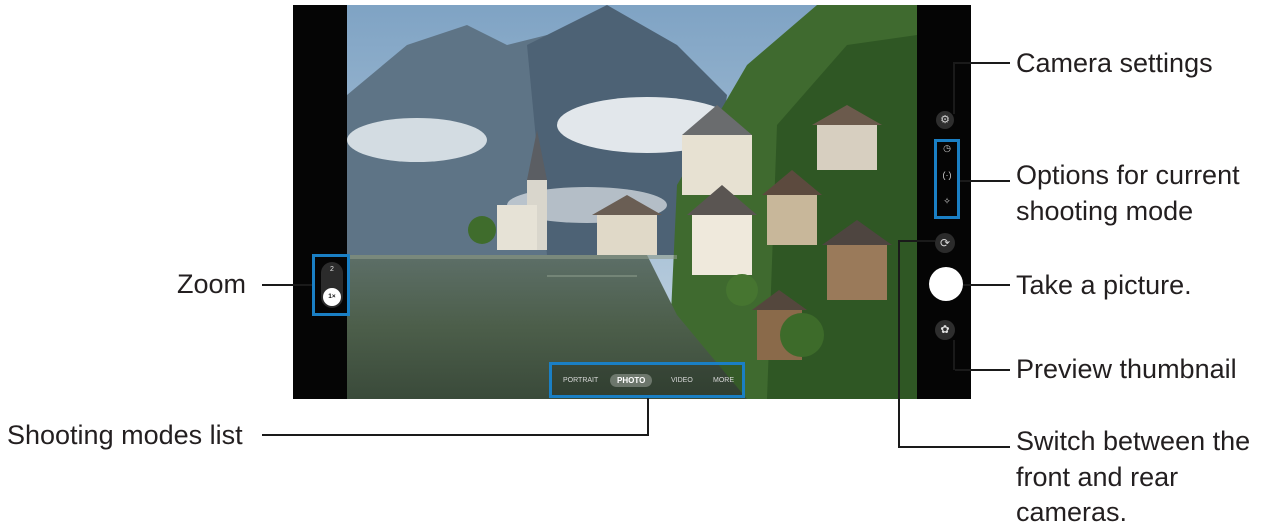  I want to click on zoom-level-2: 2, so click(332, 269).